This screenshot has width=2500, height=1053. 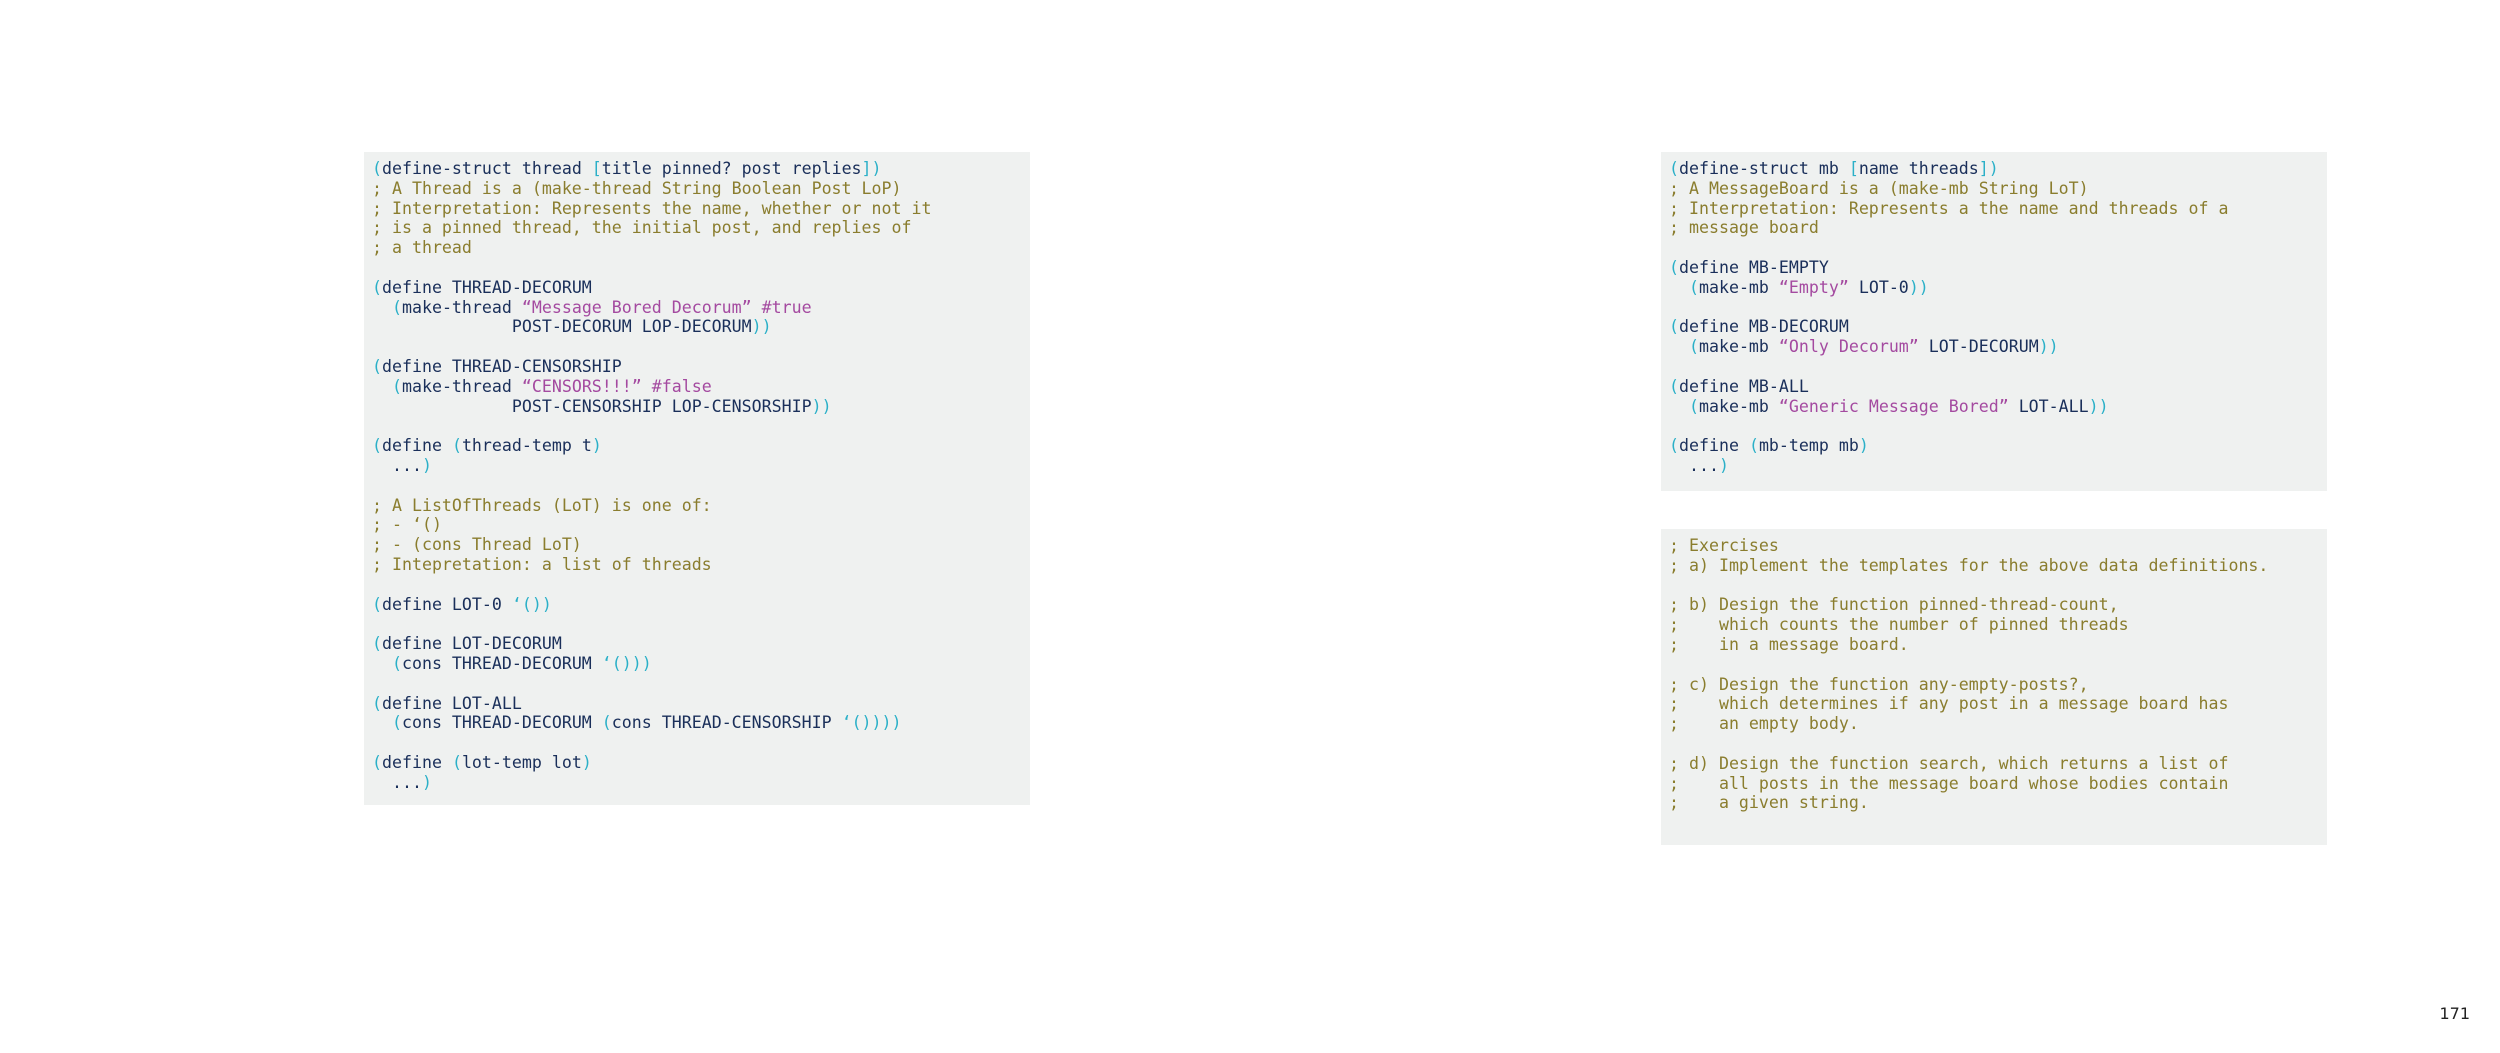 I want to click on code-line: (cons THREAD-DECORUM ‘())), so click(x=697, y=664).